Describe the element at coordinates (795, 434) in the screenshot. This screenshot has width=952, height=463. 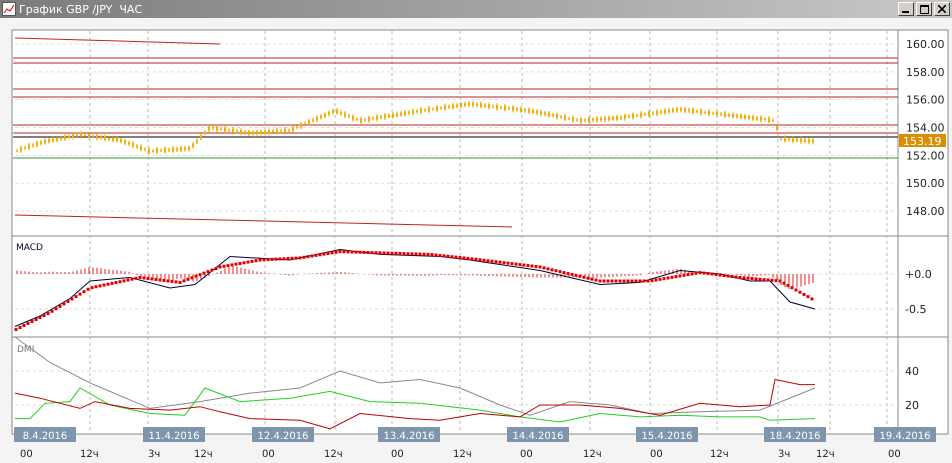
I see `date-label: 18.4.2016` at that location.